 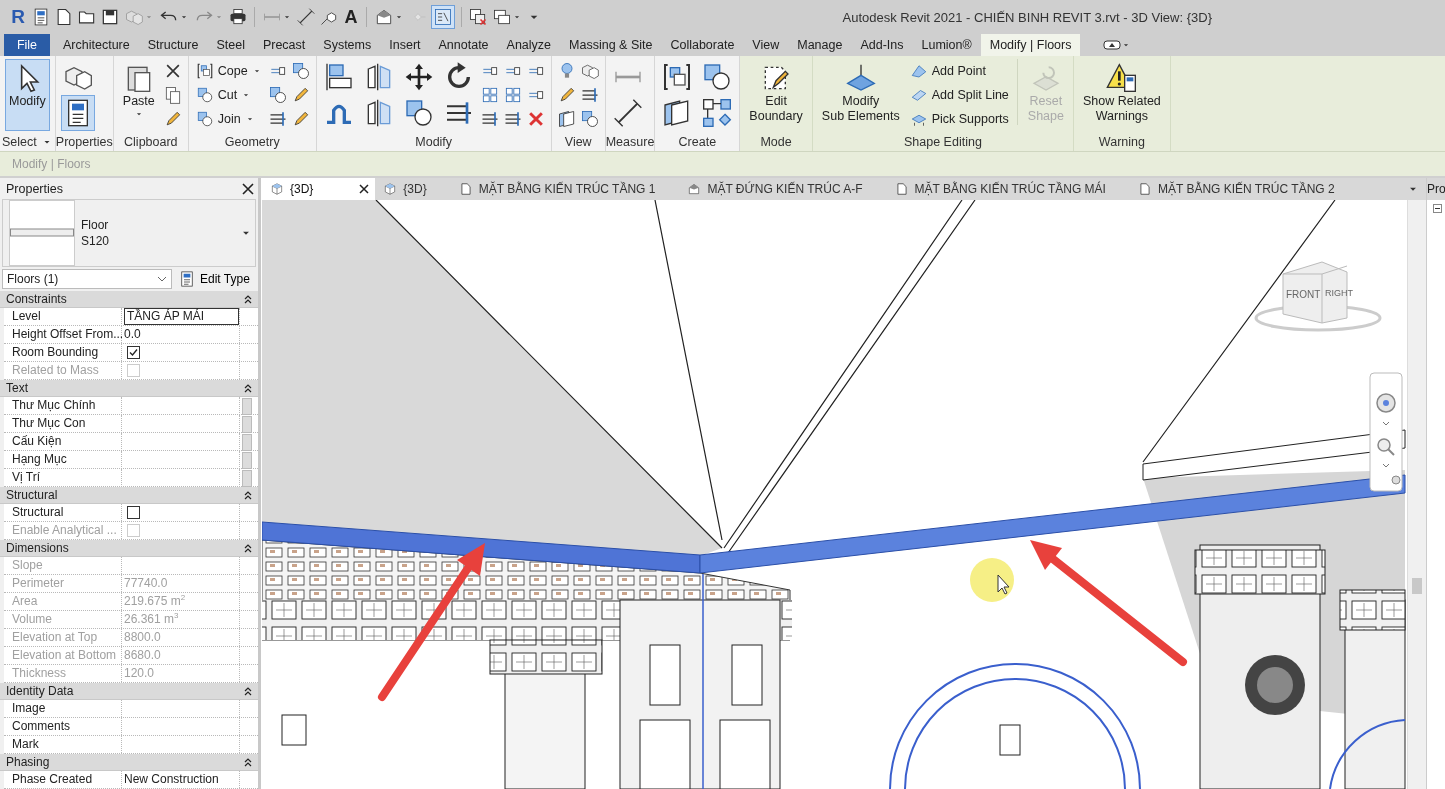 I want to click on property-label: Room Bounding, so click(x=63, y=353).